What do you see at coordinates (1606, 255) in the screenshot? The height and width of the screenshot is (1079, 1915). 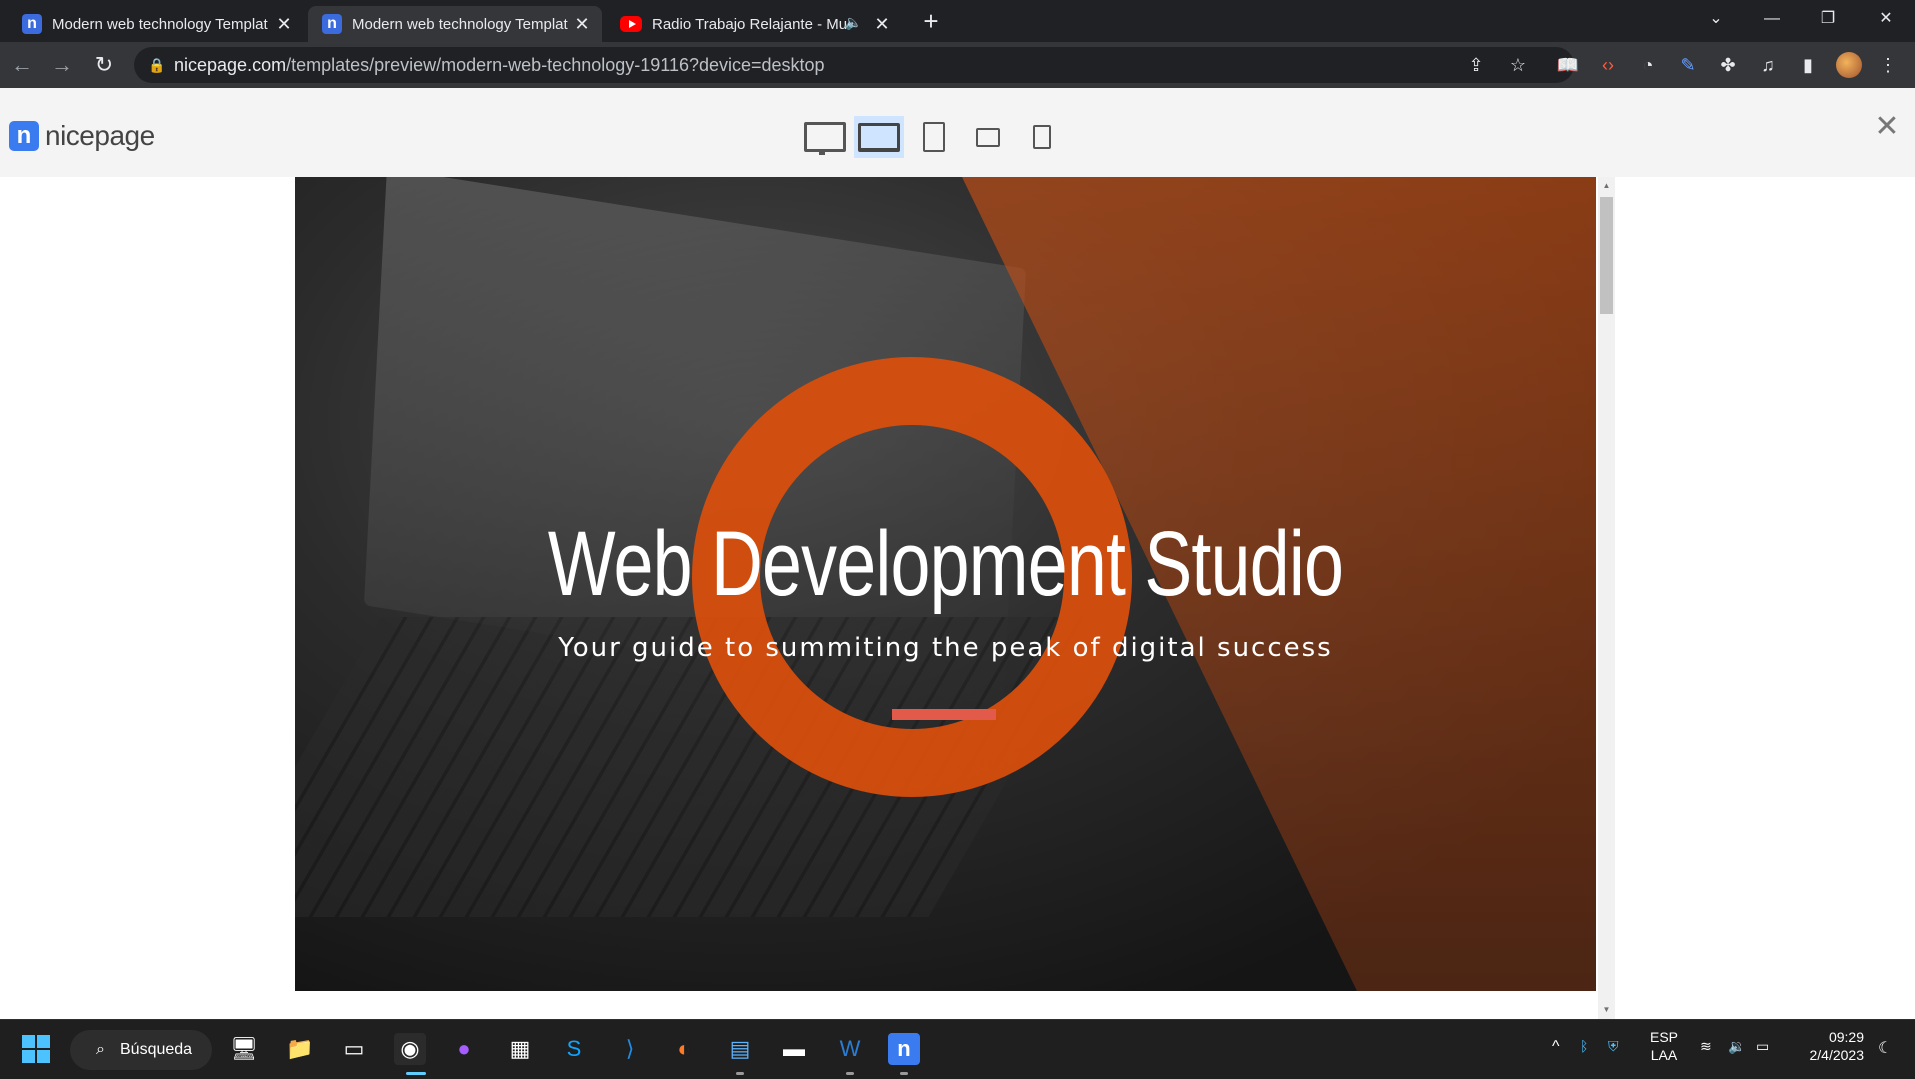 I see `scrollbar-thumb` at bounding box center [1606, 255].